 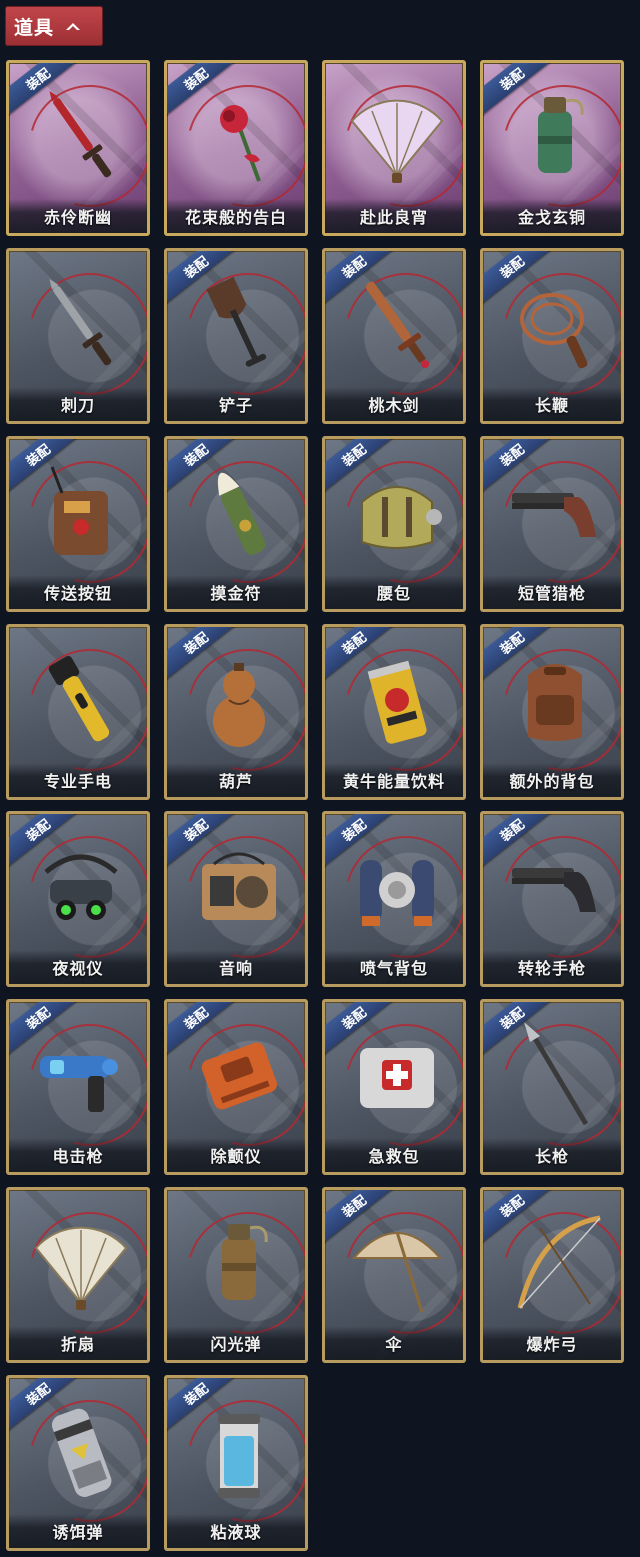 I want to click on item-card: 赴此良宵, so click(x=394, y=148).